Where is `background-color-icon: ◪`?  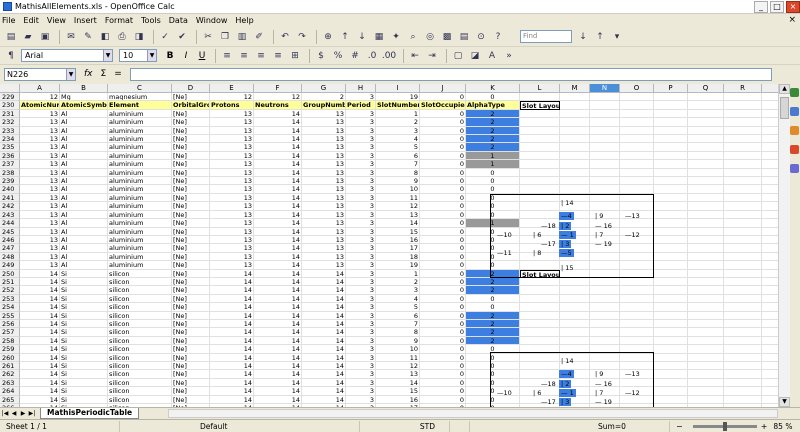 background-color-icon: ◪ is located at coordinates (475, 56).